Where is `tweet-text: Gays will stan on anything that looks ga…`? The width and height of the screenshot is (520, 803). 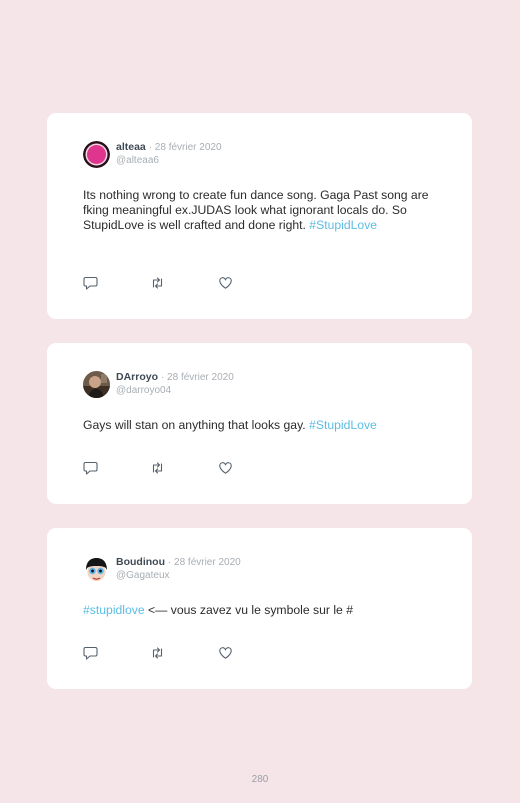
tweet-text: Gays will stan on anything that looks ga… is located at coordinates (263, 425).